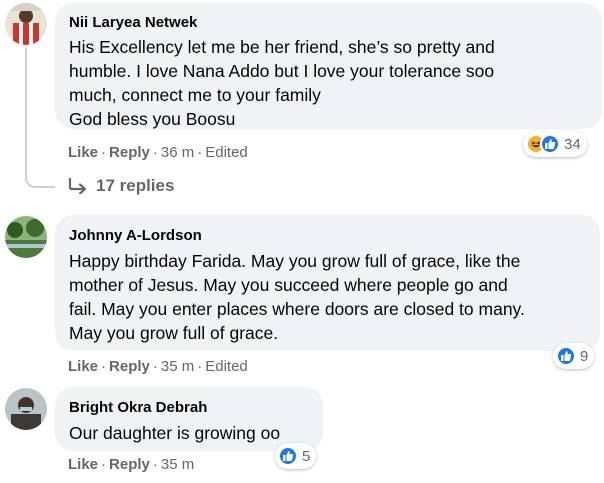  What do you see at coordinates (177, 152) in the screenshot?
I see `timestamp: 36 m` at bounding box center [177, 152].